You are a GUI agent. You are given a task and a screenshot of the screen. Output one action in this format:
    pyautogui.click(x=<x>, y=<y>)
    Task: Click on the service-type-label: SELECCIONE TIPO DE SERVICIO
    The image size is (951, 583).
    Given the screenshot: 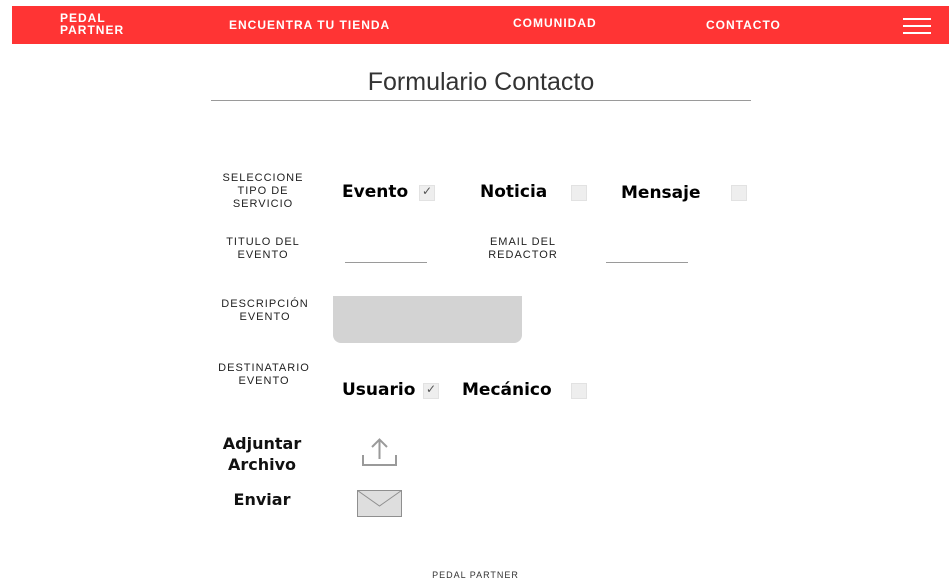 What is the action you would take?
    pyautogui.click(x=263, y=191)
    